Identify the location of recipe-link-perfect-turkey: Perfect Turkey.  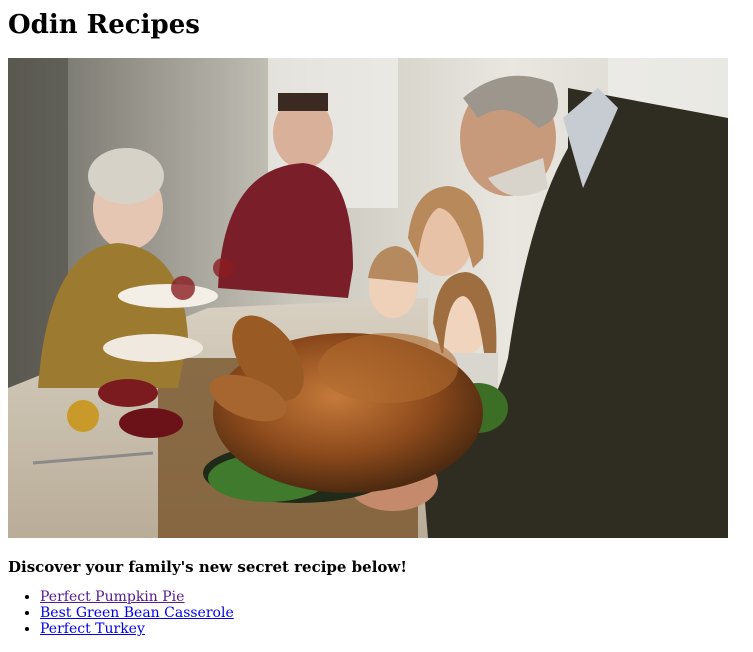
(92, 629).